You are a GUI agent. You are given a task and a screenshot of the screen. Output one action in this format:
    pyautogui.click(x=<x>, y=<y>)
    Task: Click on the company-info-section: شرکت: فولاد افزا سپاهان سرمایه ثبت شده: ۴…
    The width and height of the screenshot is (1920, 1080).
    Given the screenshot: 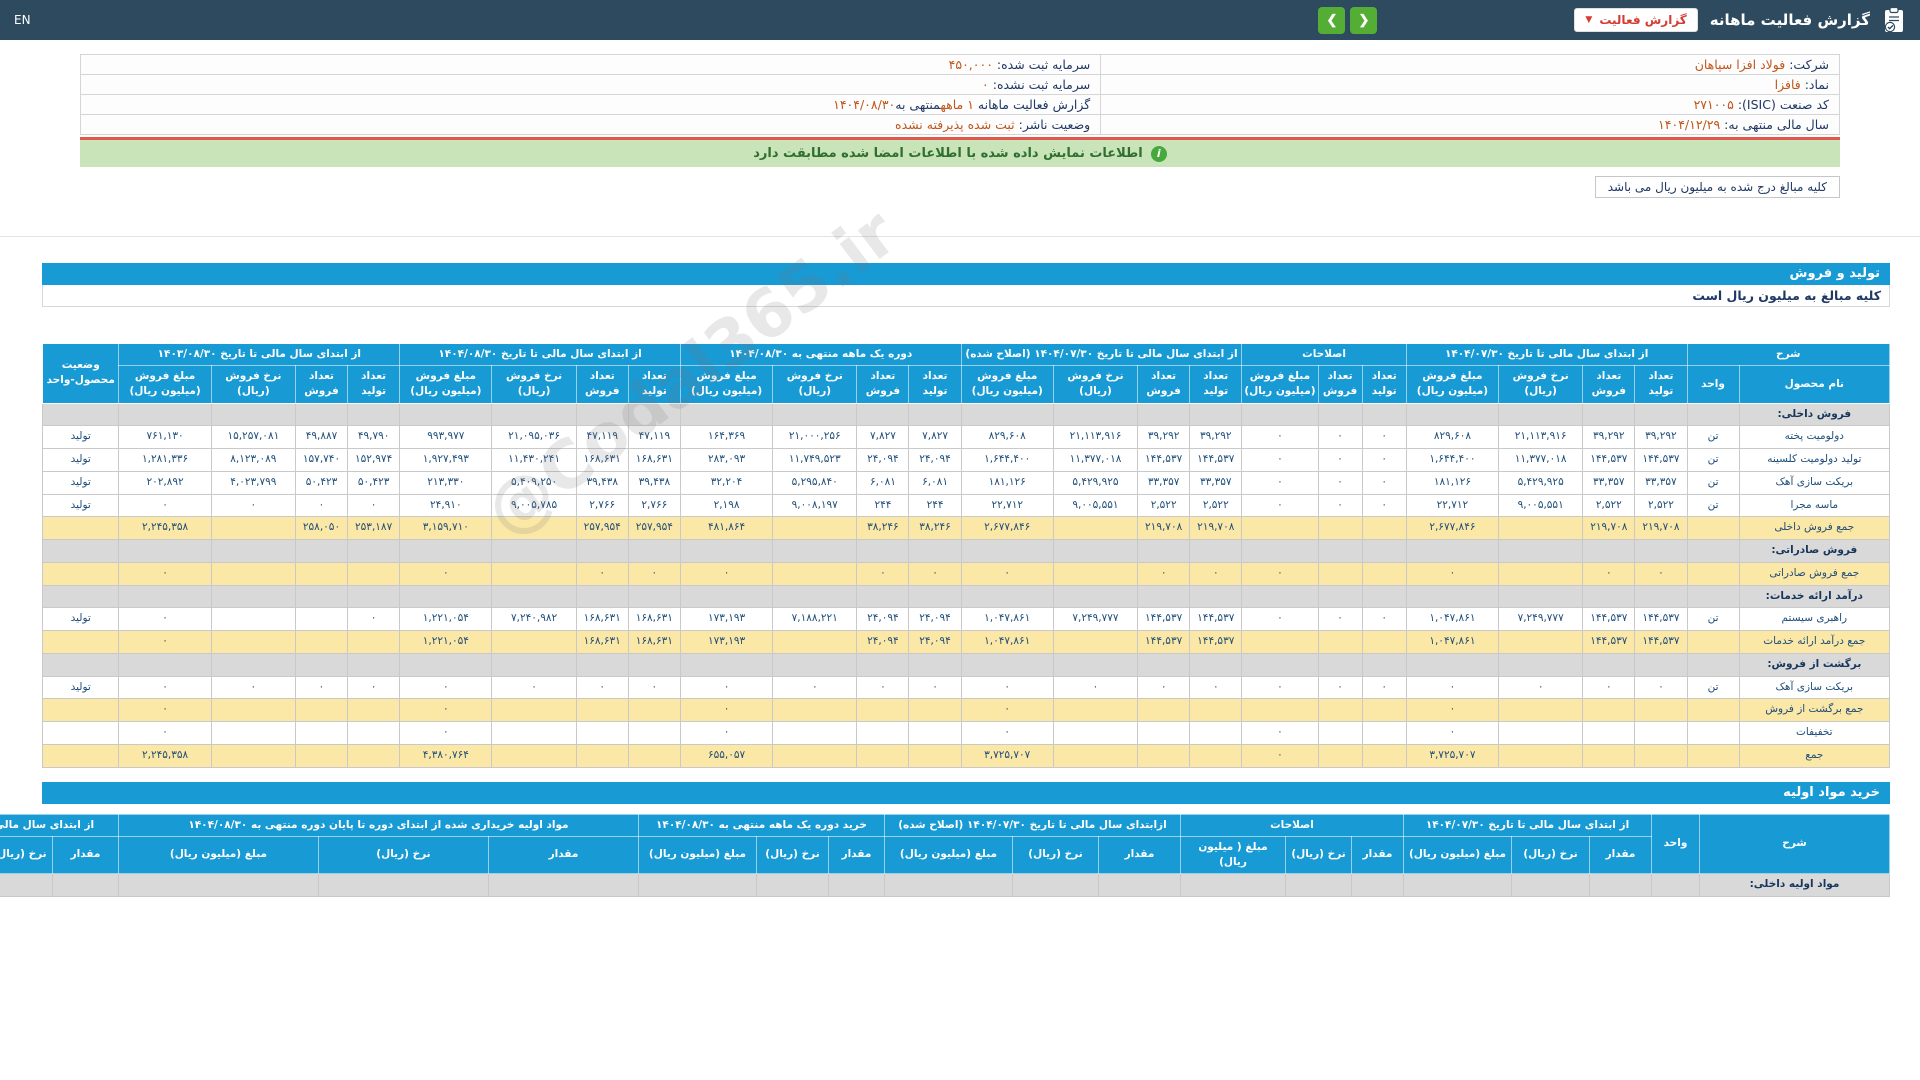 What is the action you would take?
    pyautogui.click(x=959, y=126)
    